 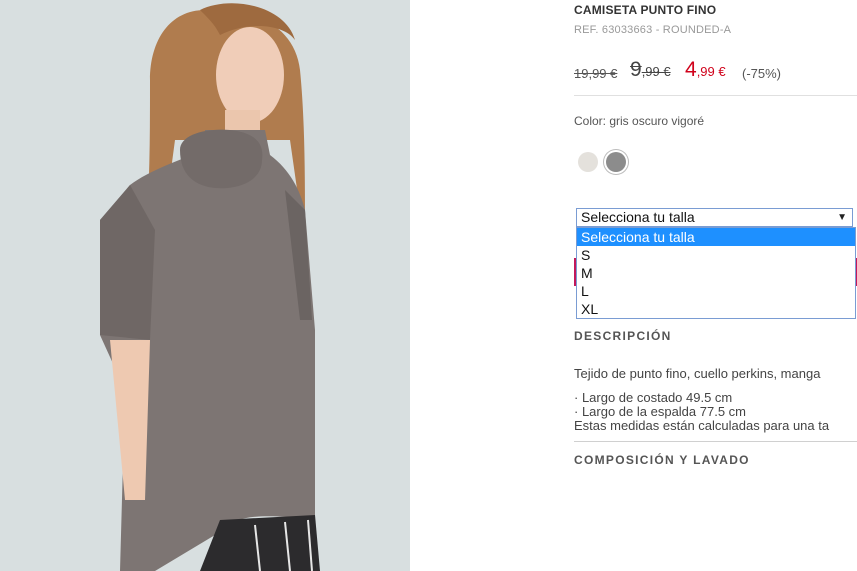 What do you see at coordinates (653, 397) in the screenshot?
I see `measurement-line: · Largo de costado 49.5 cm` at bounding box center [653, 397].